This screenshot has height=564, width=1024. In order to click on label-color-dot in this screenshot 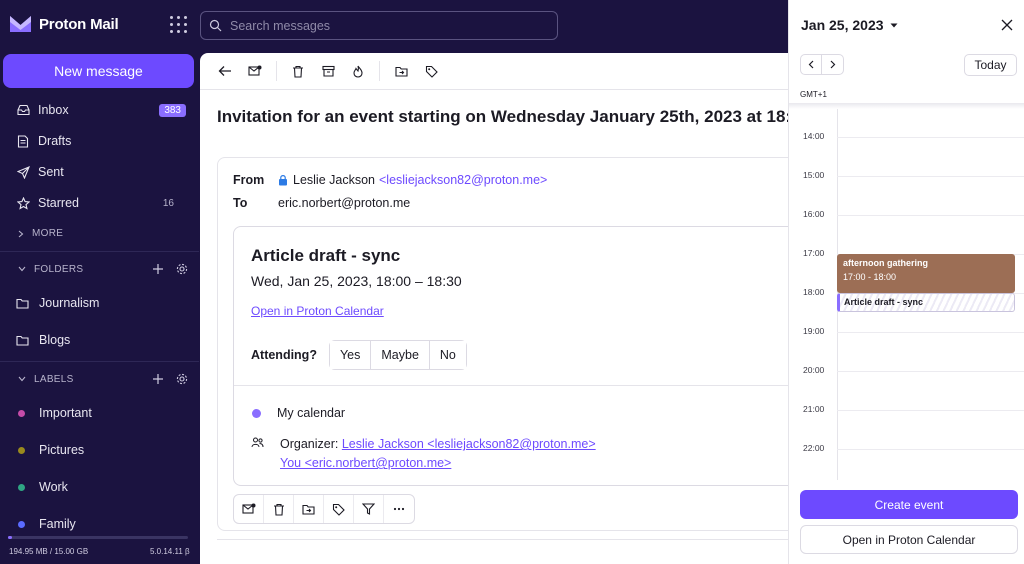, I will do `click(21, 413)`.